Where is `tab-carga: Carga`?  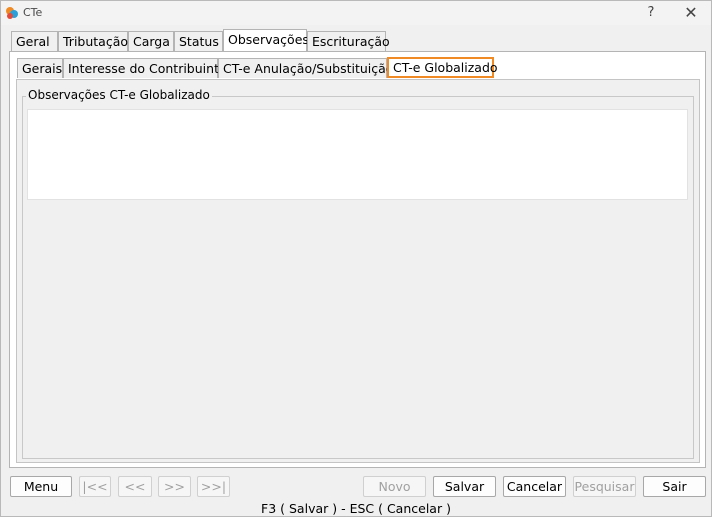 tab-carga: Carga is located at coordinates (151, 41).